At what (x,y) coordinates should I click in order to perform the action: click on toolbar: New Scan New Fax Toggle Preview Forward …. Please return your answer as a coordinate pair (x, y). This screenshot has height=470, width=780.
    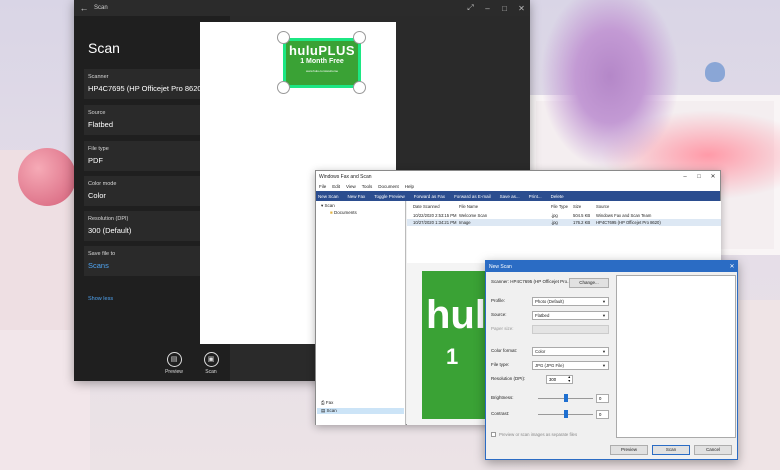
    Looking at the image, I should click on (518, 196).